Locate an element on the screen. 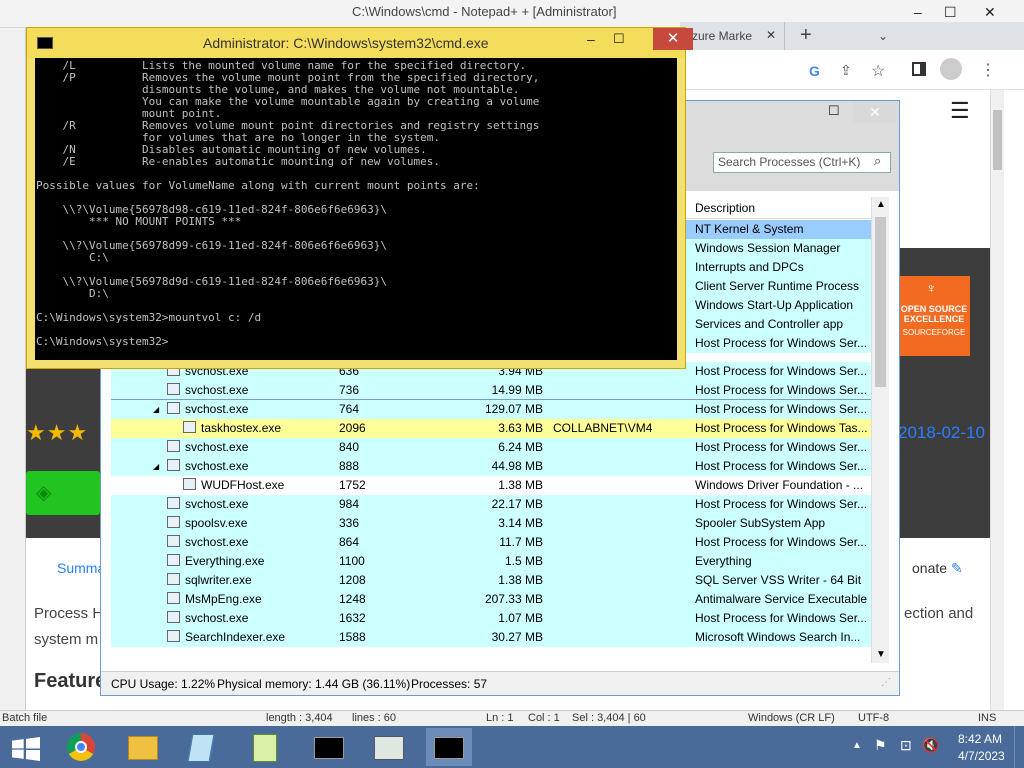 The width and height of the screenshot is (1024, 768). process-list-scrollbar: ▲ ▼ is located at coordinates (880, 430).